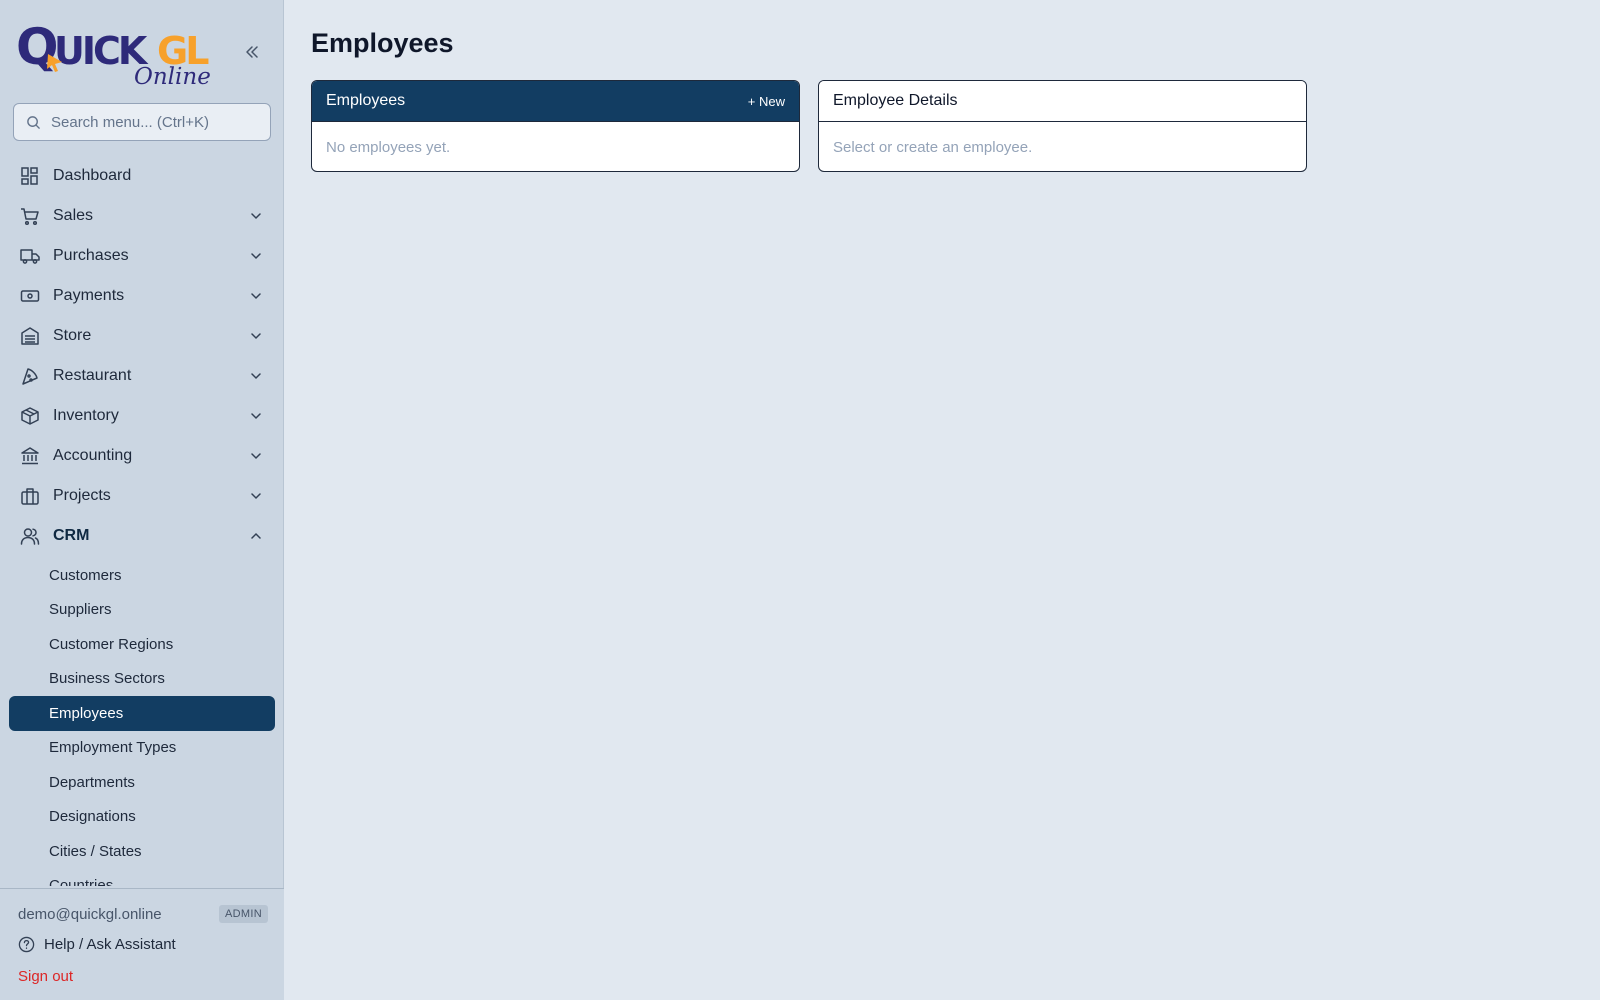 The height and width of the screenshot is (1000, 1600). What do you see at coordinates (766, 101) in the screenshot?
I see `new-employee-button: + New` at bounding box center [766, 101].